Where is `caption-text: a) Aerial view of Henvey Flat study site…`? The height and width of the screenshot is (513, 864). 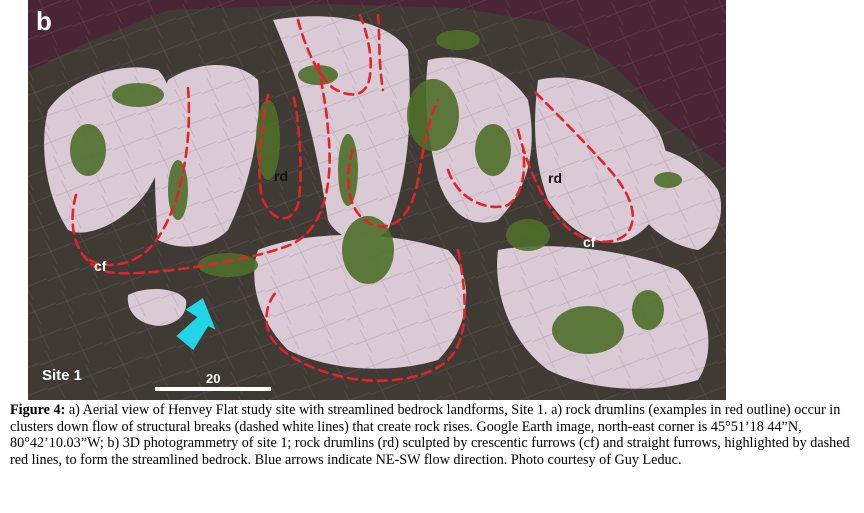
caption-text: a) Aerial view of Henvey Flat study site… is located at coordinates (430, 435).